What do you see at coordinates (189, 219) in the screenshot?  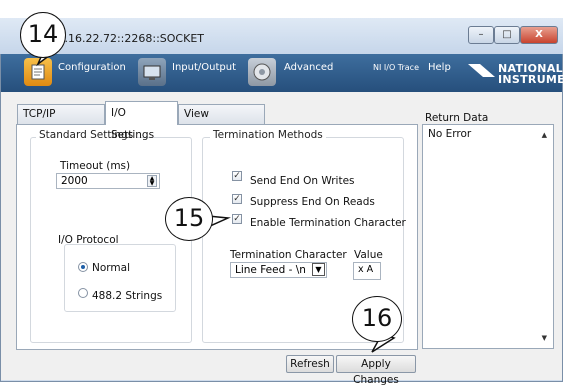 I see `callout-15: 15` at bounding box center [189, 219].